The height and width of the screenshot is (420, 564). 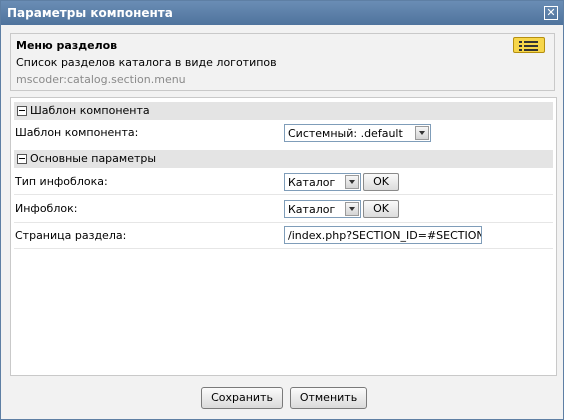 What do you see at coordinates (381, 209) in the screenshot?
I see `iblock-ok-button: OK` at bounding box center [381, 209].